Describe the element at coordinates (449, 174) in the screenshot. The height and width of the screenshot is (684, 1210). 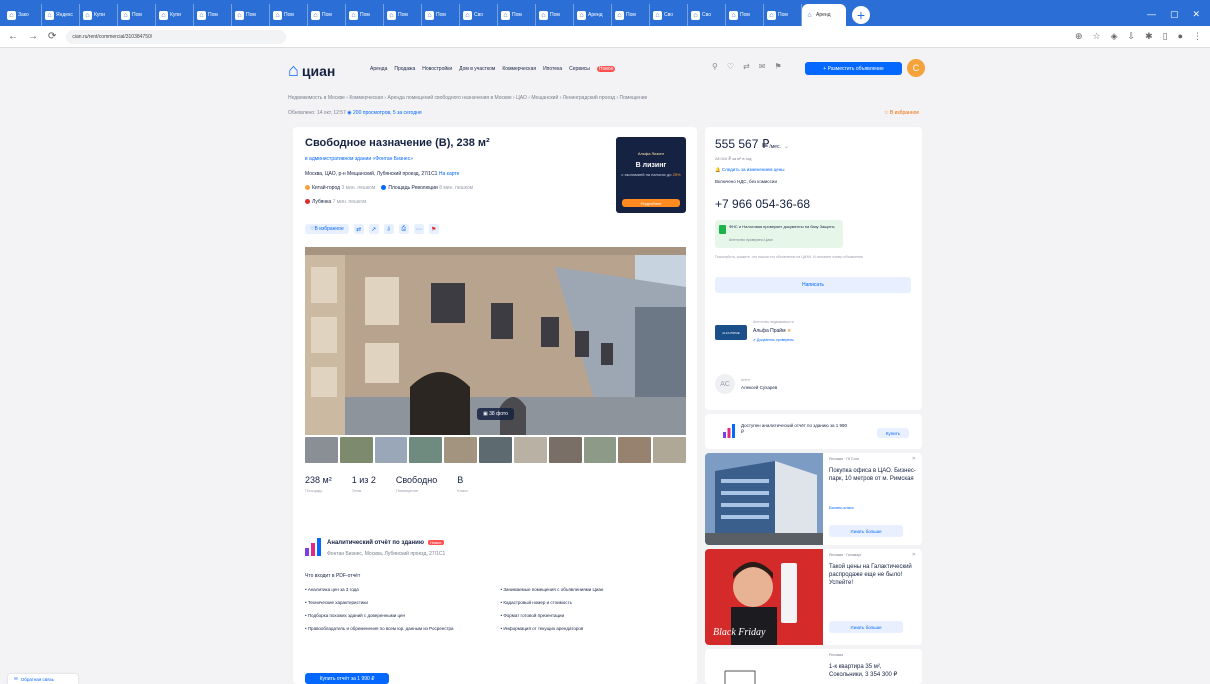
I see `map-link: На карте` at that location.